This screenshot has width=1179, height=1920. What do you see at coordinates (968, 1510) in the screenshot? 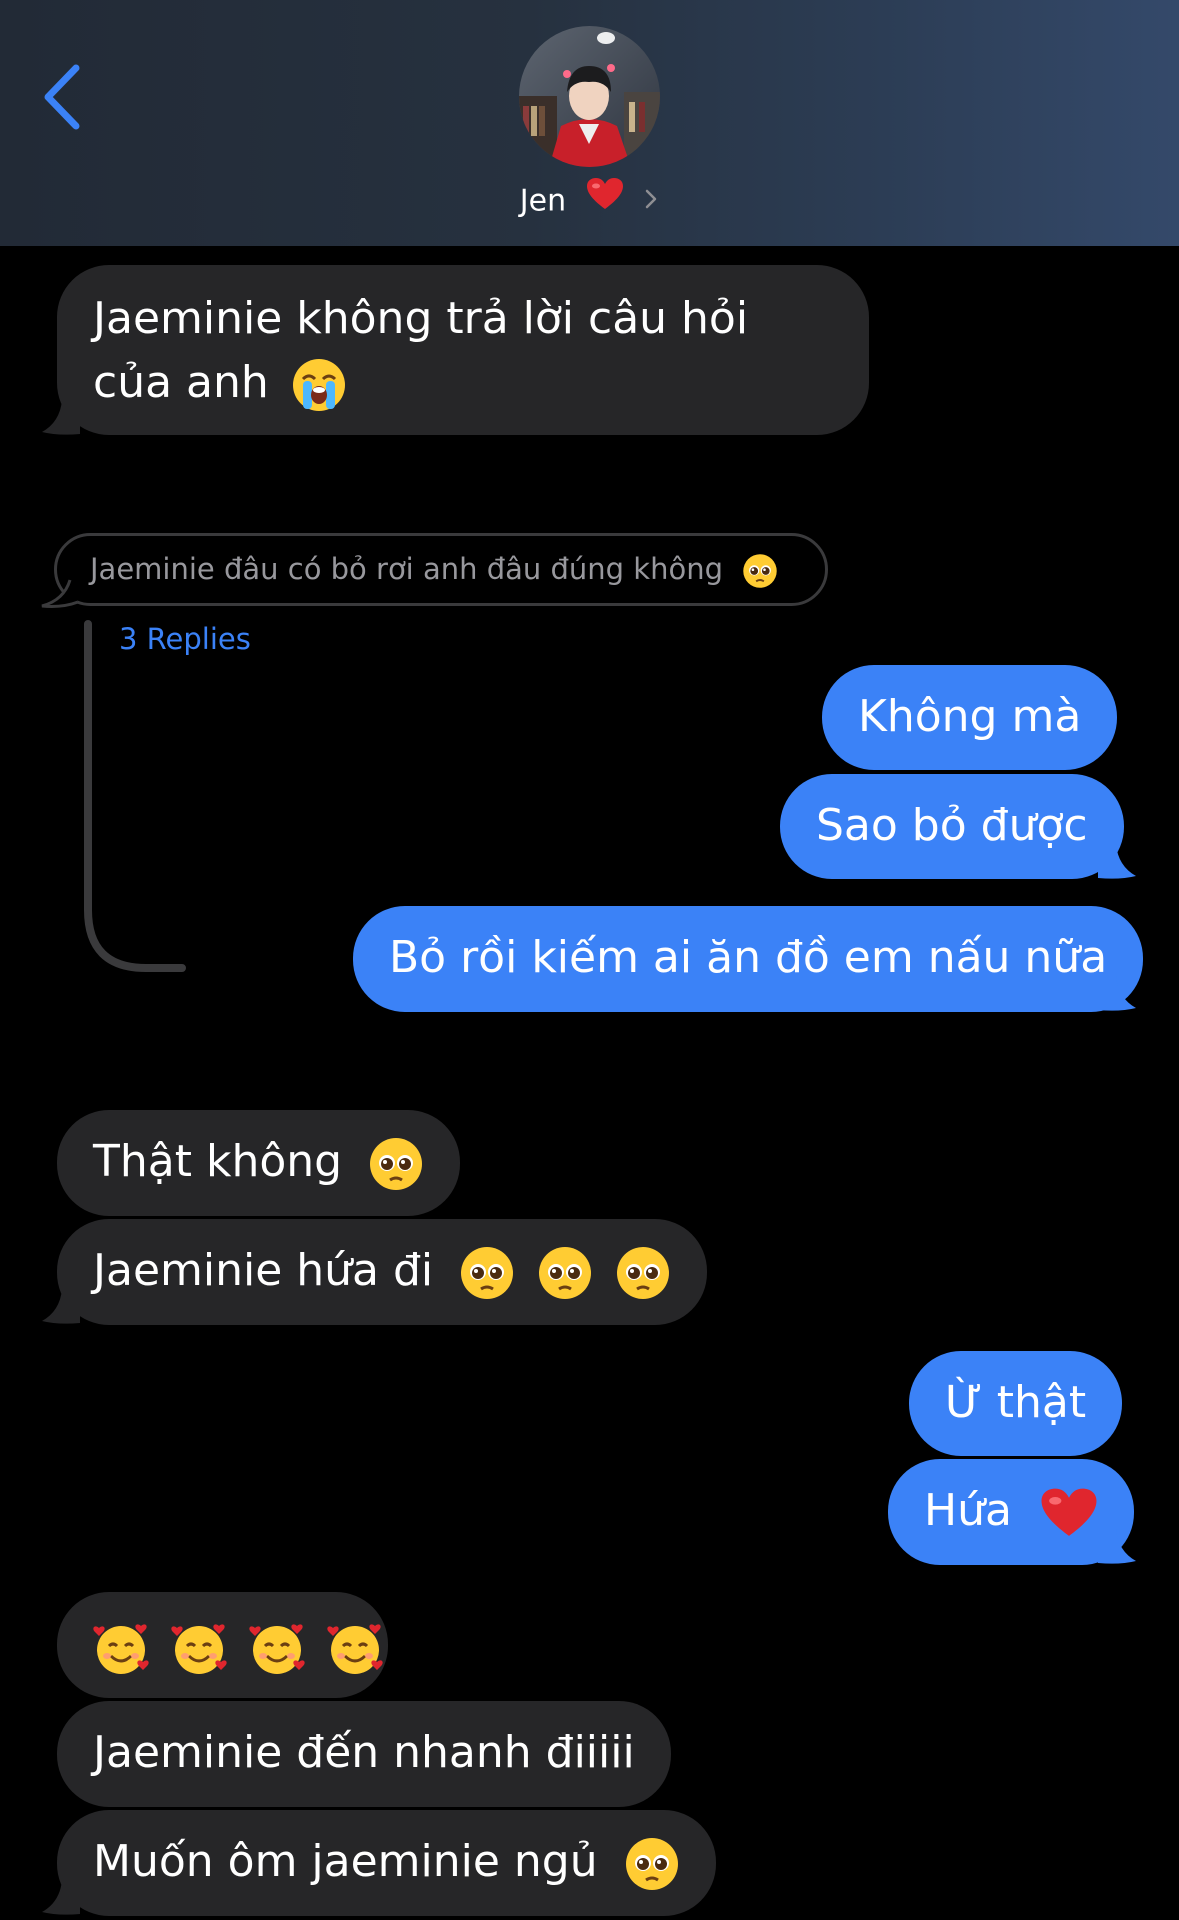
I see `message-text: Hứa` at bounding box center [968, 1510].